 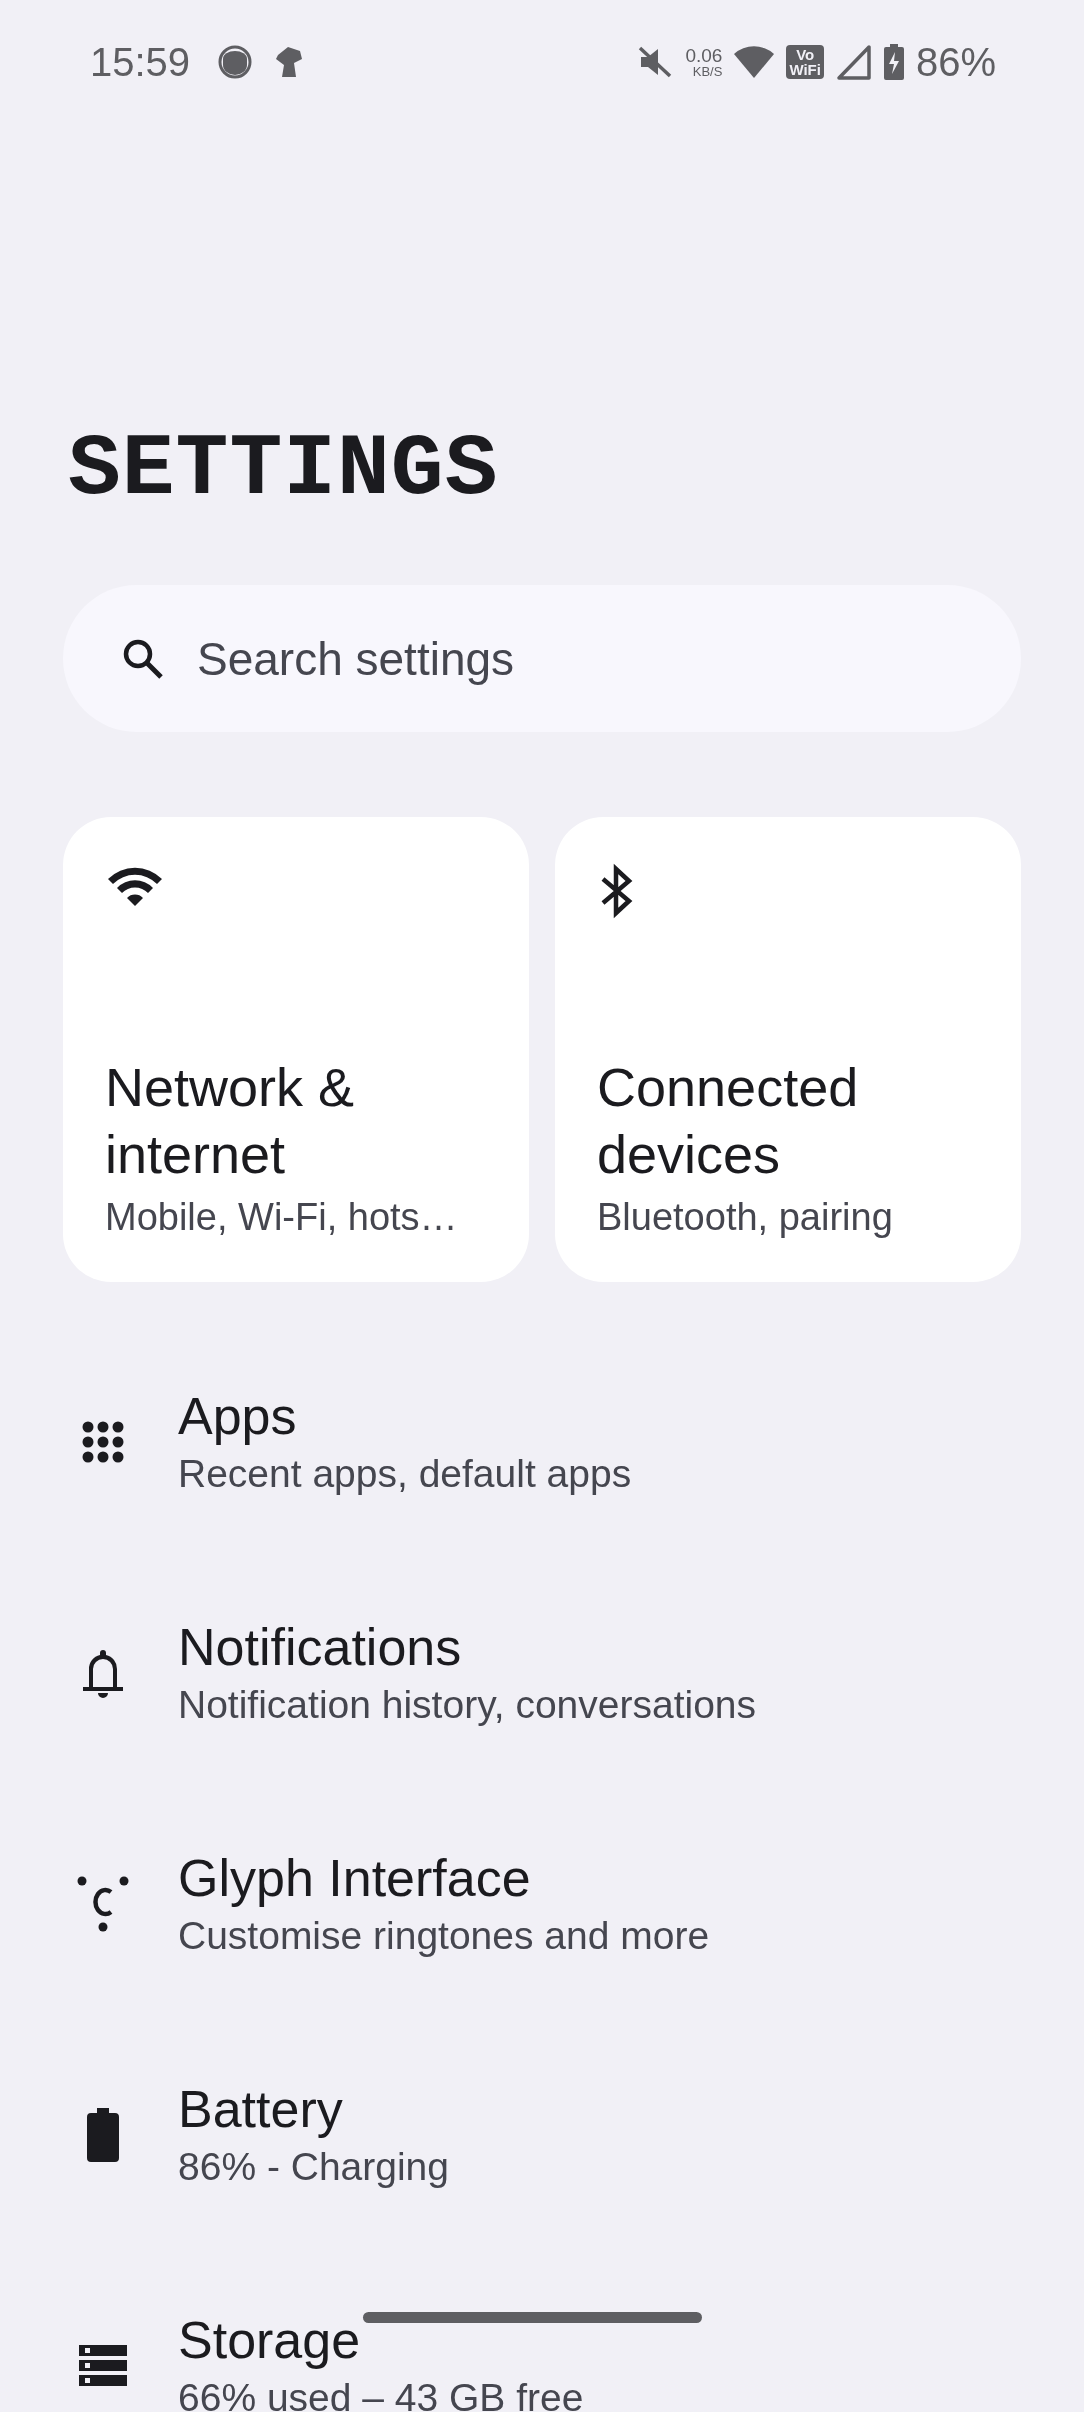 What do you see at coordinates (313, 2108) in the screenshot?
I see `item-title: Battery` at bounding box center [313, 2108].